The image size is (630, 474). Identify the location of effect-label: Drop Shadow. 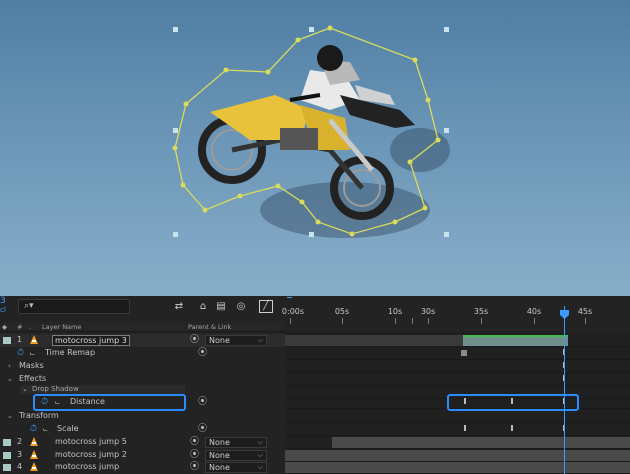
(55, 389).